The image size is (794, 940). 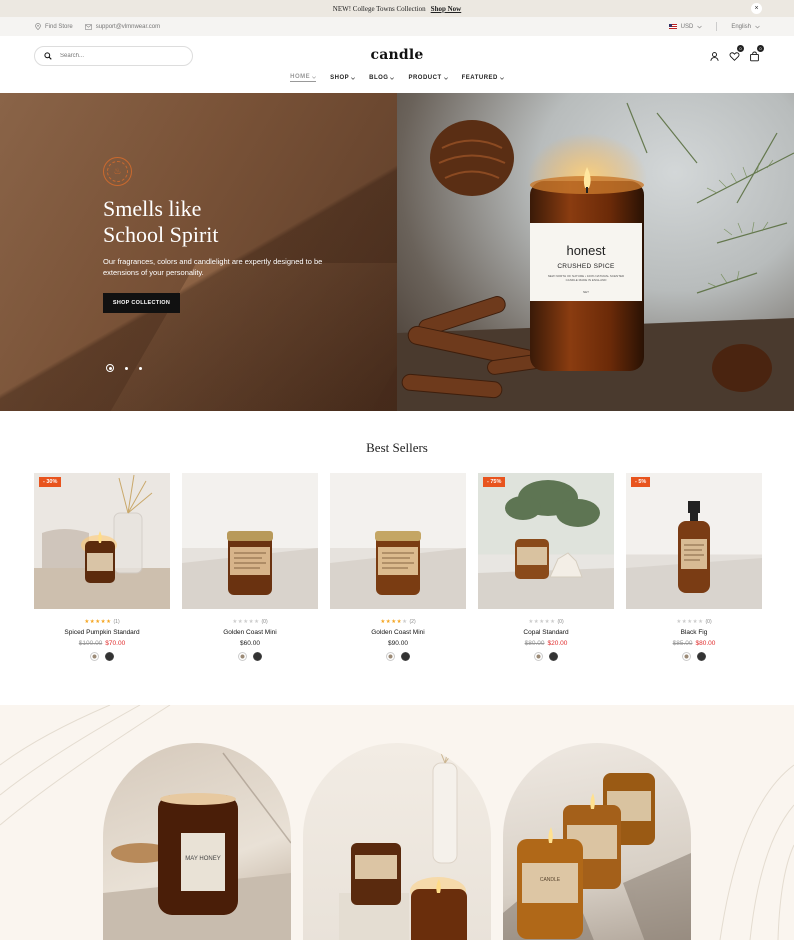 I want to click on collection-image-3: CANDLE, so click(x=597, y=841).